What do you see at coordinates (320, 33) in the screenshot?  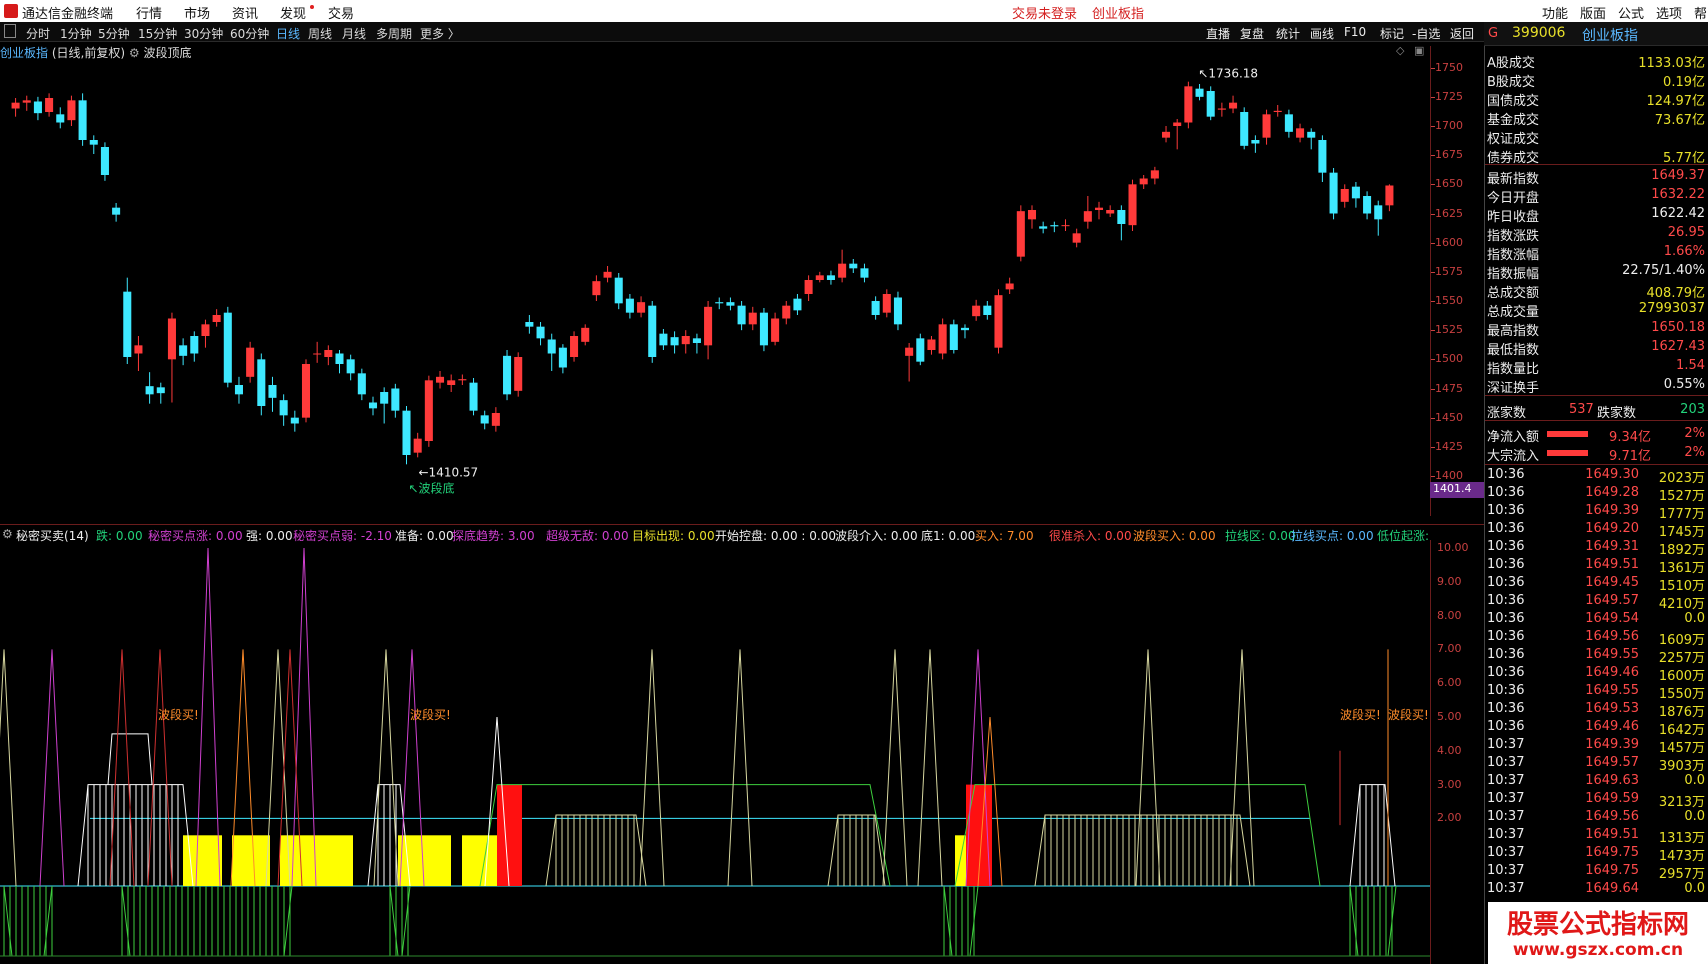 I see `period-weekly: 周线` at bounding box center [320, 33].